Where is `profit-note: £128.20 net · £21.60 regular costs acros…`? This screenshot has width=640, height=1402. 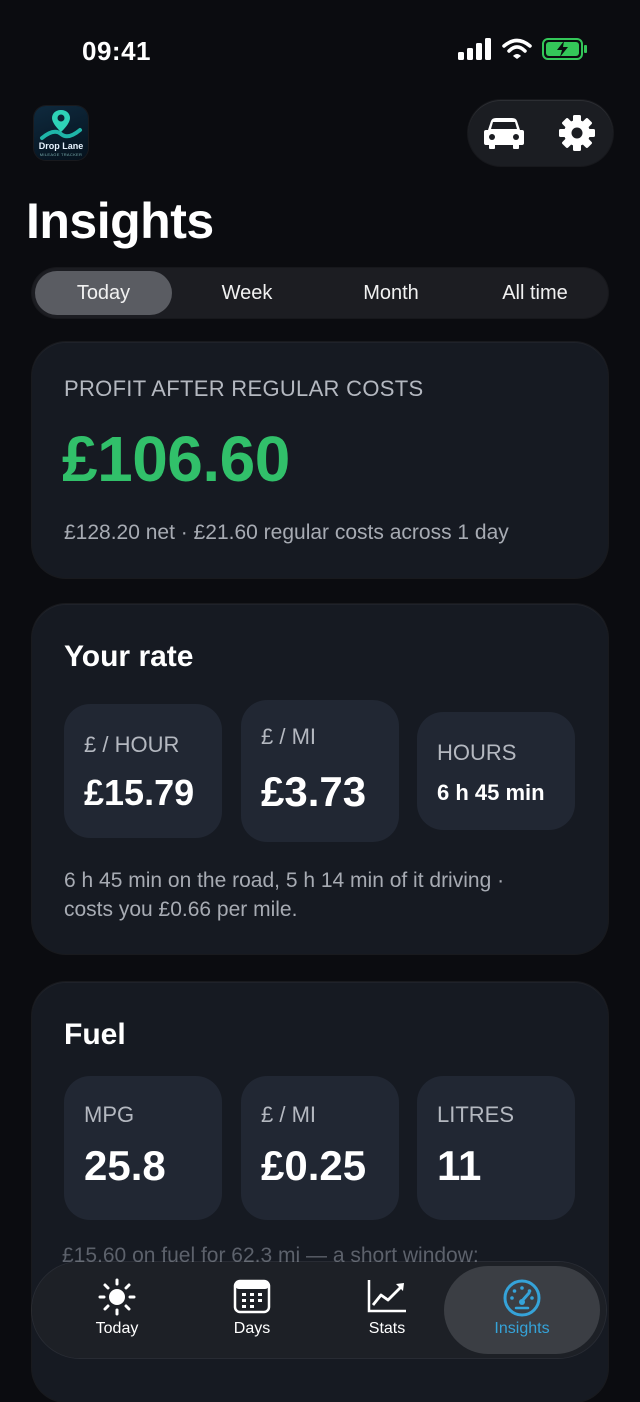 profit-note: £128.20 net · £21.60 regular costs acros… is located at coordinates (286, 532).